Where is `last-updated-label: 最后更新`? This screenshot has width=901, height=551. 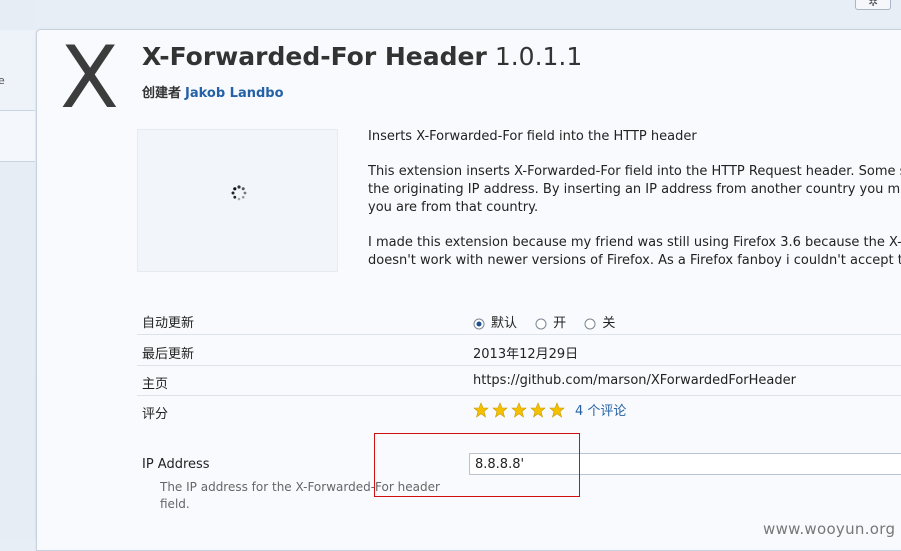 last-updated-label: 最后更新 is located at coordinates (168, 354).